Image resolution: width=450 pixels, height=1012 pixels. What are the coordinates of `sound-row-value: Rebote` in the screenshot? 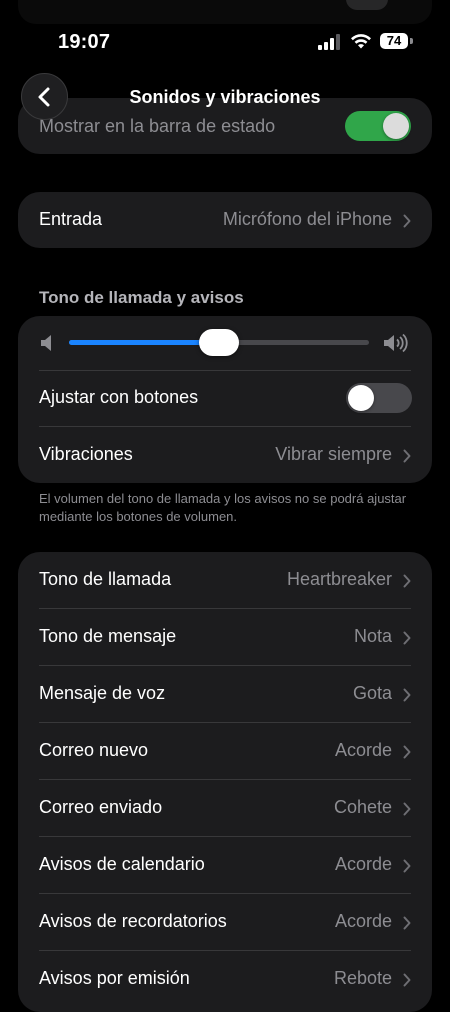 It's located at (362, 978).